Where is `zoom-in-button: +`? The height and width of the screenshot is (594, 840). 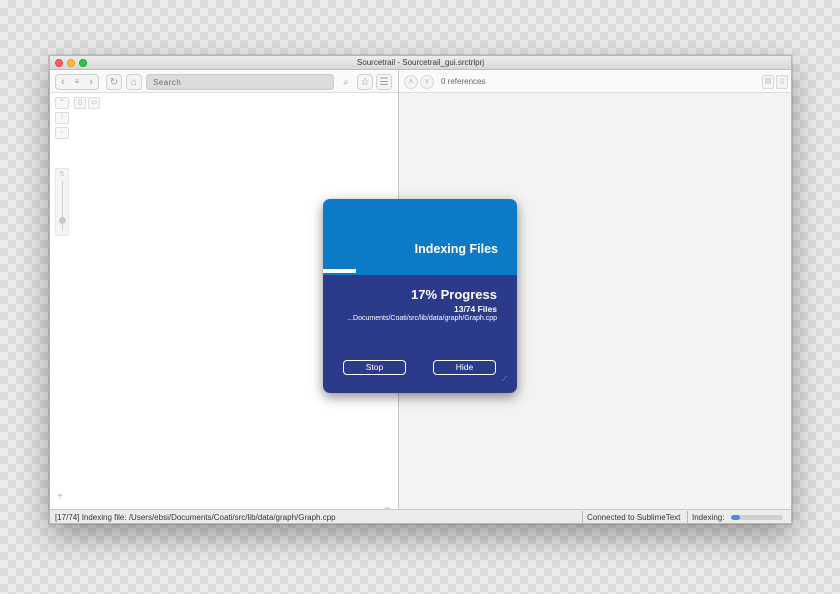
zoom-in-button: + is located at coordinates (60, 497).